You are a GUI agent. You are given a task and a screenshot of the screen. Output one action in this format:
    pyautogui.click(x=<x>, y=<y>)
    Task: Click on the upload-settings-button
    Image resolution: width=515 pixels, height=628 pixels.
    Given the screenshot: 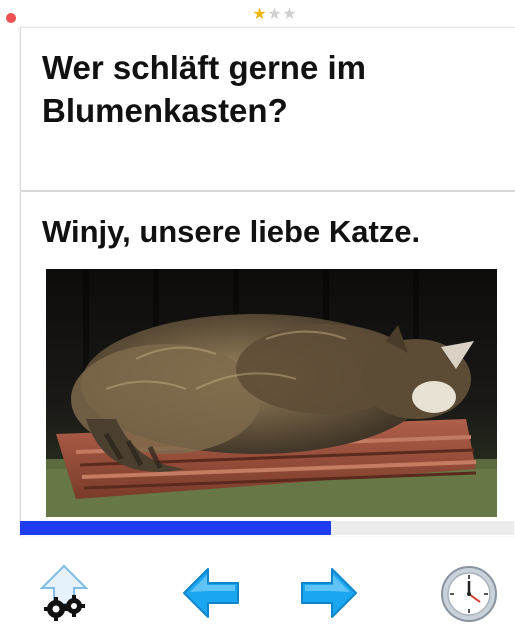 What is the action you would take?
    pyautogui.click(x=64, y=592)
    